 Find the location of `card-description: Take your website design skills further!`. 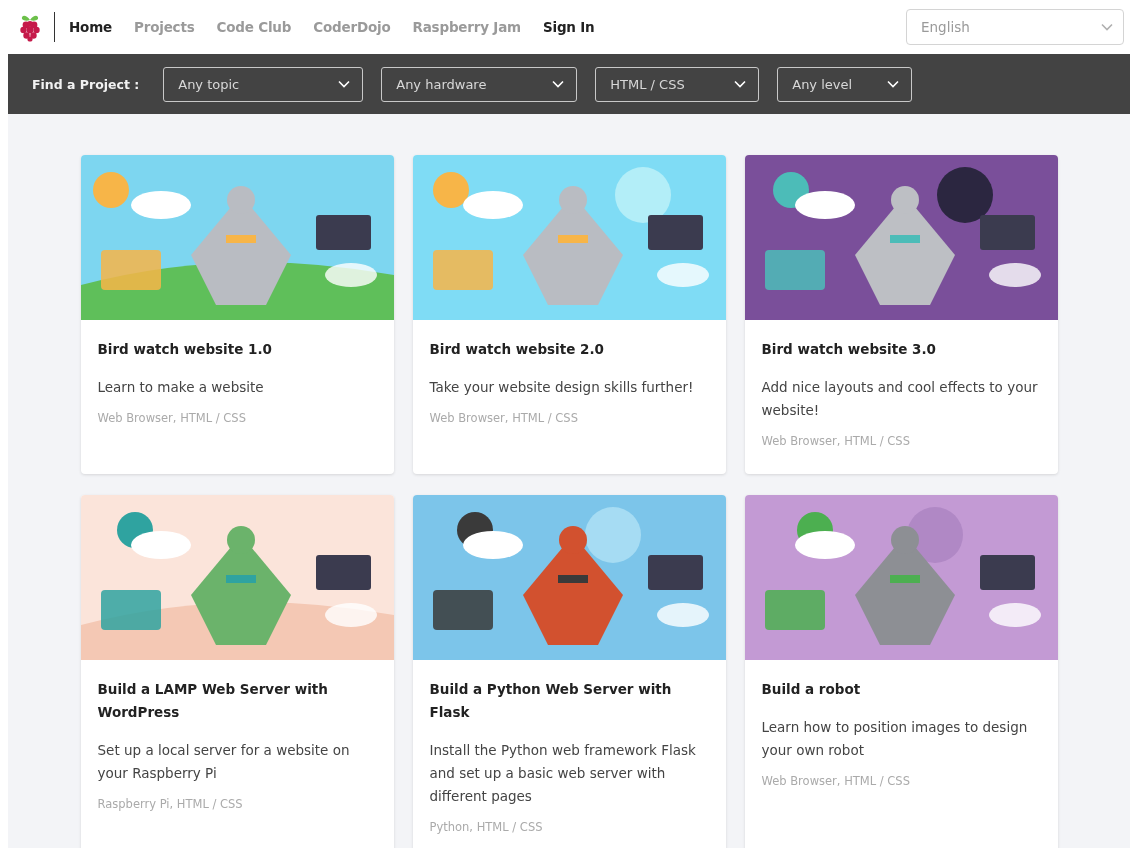

card-description: Take your website design skills further! is located at coordinates (562, 387).